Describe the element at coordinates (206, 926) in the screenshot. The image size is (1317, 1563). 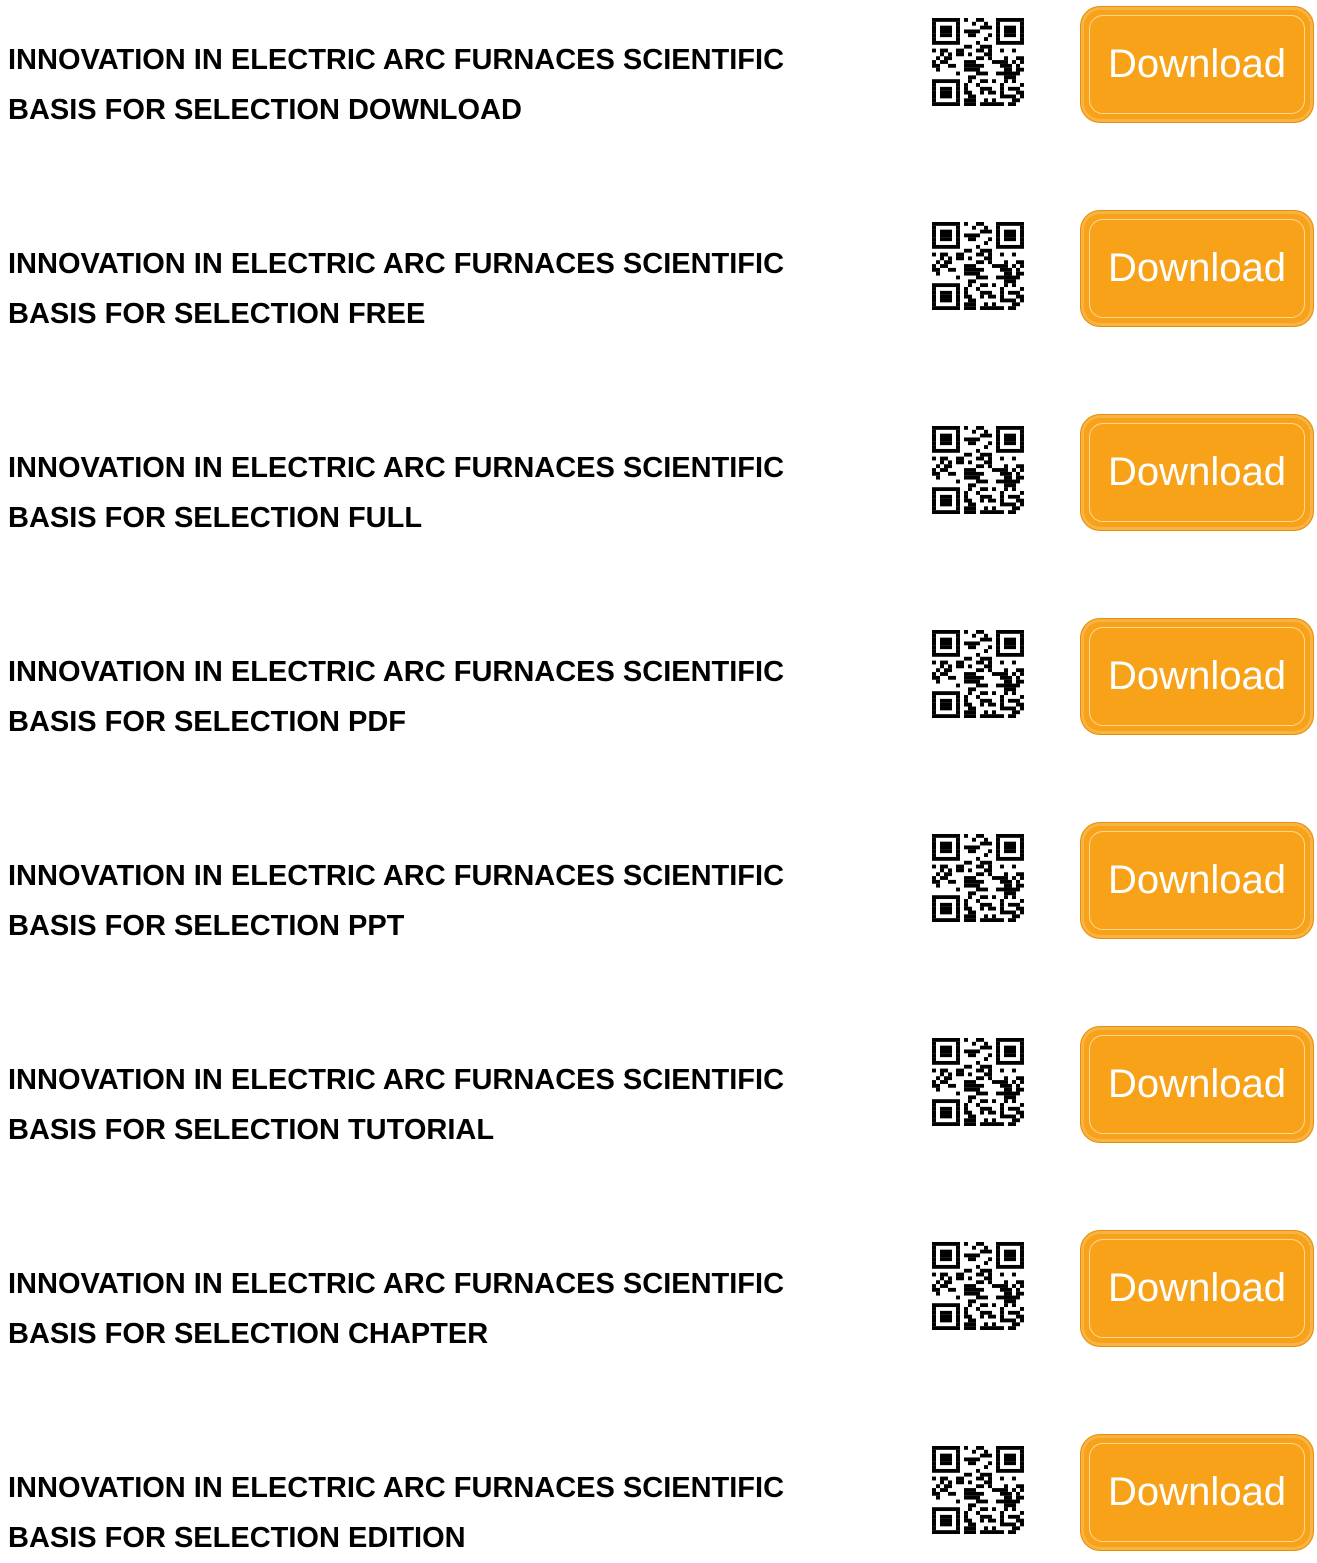
I see `item-title-line: BASIS FOR SELECTION PPT` at that location.